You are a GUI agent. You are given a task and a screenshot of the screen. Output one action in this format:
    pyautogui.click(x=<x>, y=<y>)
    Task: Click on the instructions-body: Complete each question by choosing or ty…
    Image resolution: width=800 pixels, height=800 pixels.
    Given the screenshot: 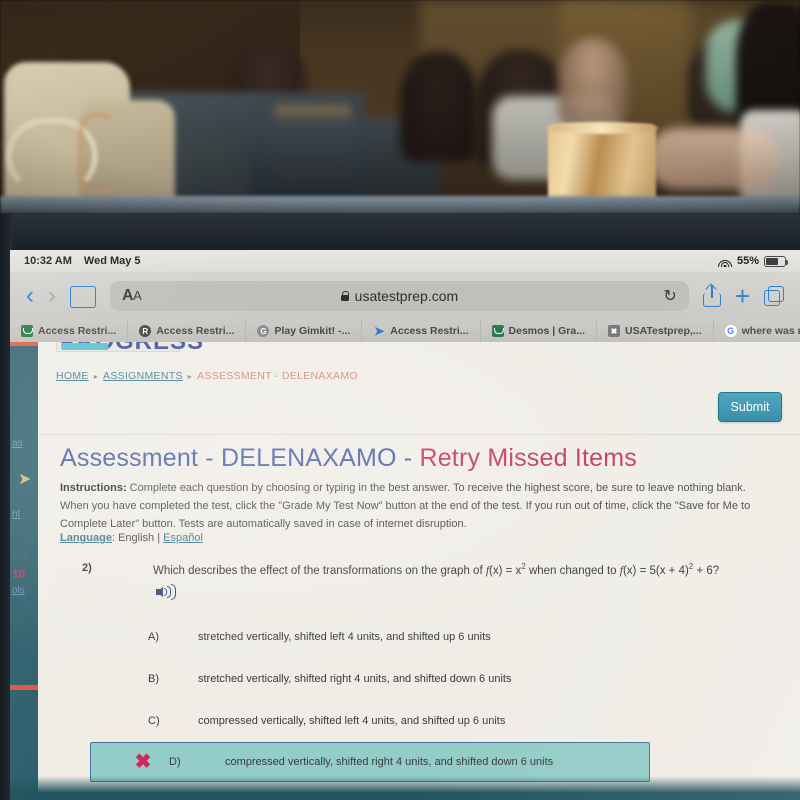 What is the action you would take?
    pyautogui.click(x=405, y=506)
    